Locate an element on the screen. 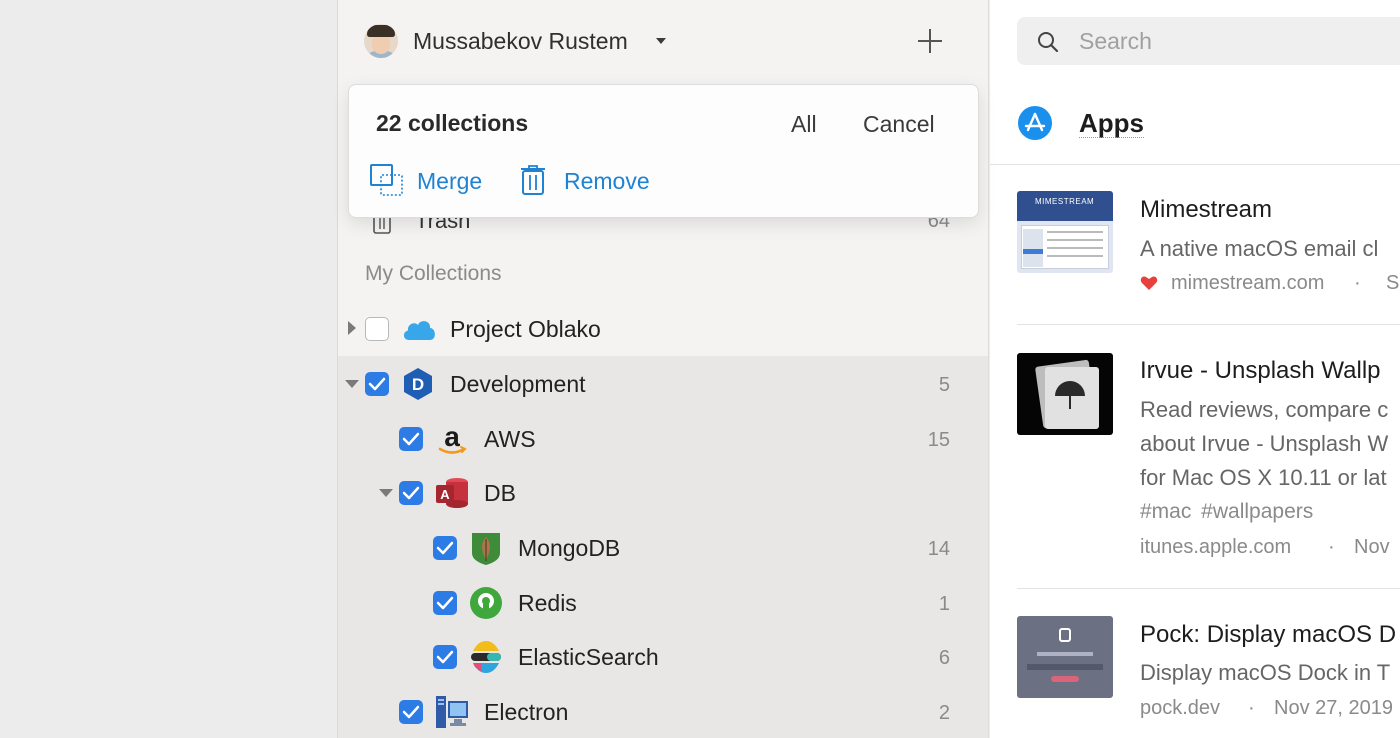 Image resolution: width=1400 pixels, height=738 pixels. amazon-icon: a is located at coordinates (452, 438).